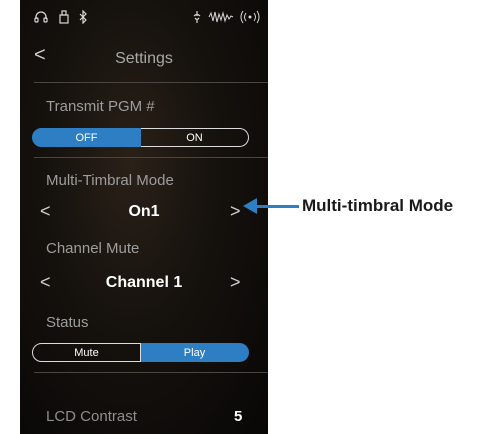 The height and width of the screenshot is (434, 503). Describe the element at coordinates (250, 18) in the screenshot. I see `wireless-icon` at that location.